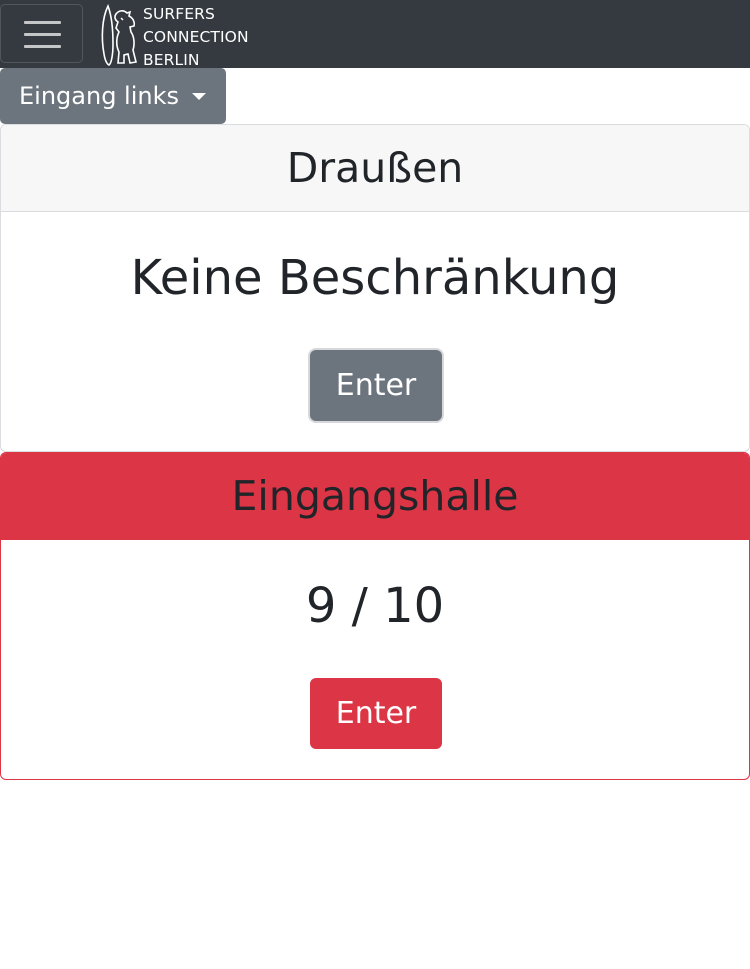 This screenshot has width=750, height=969. Describe the element at coordinates (99, 96) in the screenshot. I see `entrance-dropdown-label: Eingang links` at that location.